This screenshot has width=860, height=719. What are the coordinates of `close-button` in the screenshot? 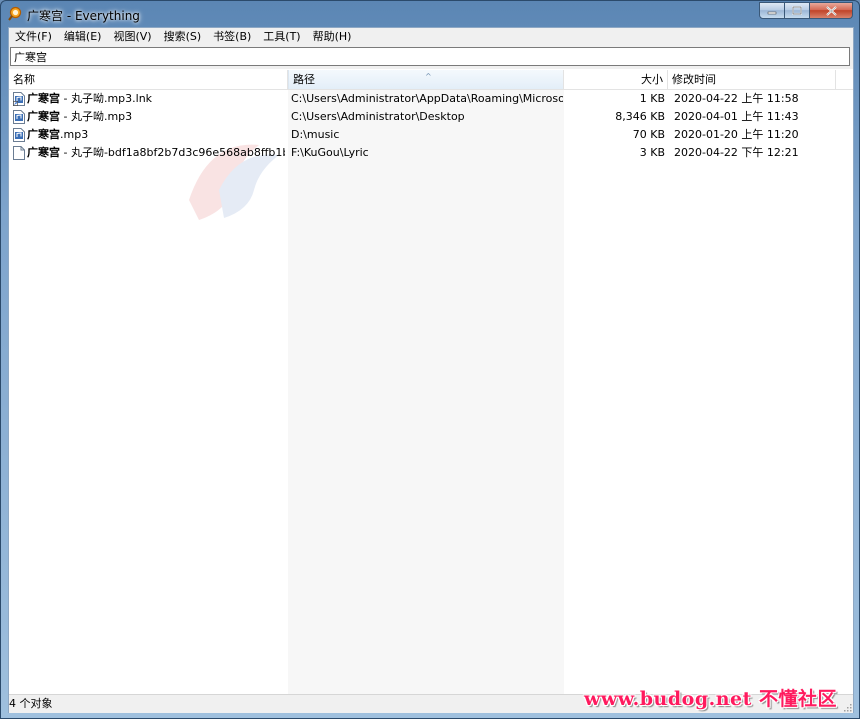 It's located at (831, 10).